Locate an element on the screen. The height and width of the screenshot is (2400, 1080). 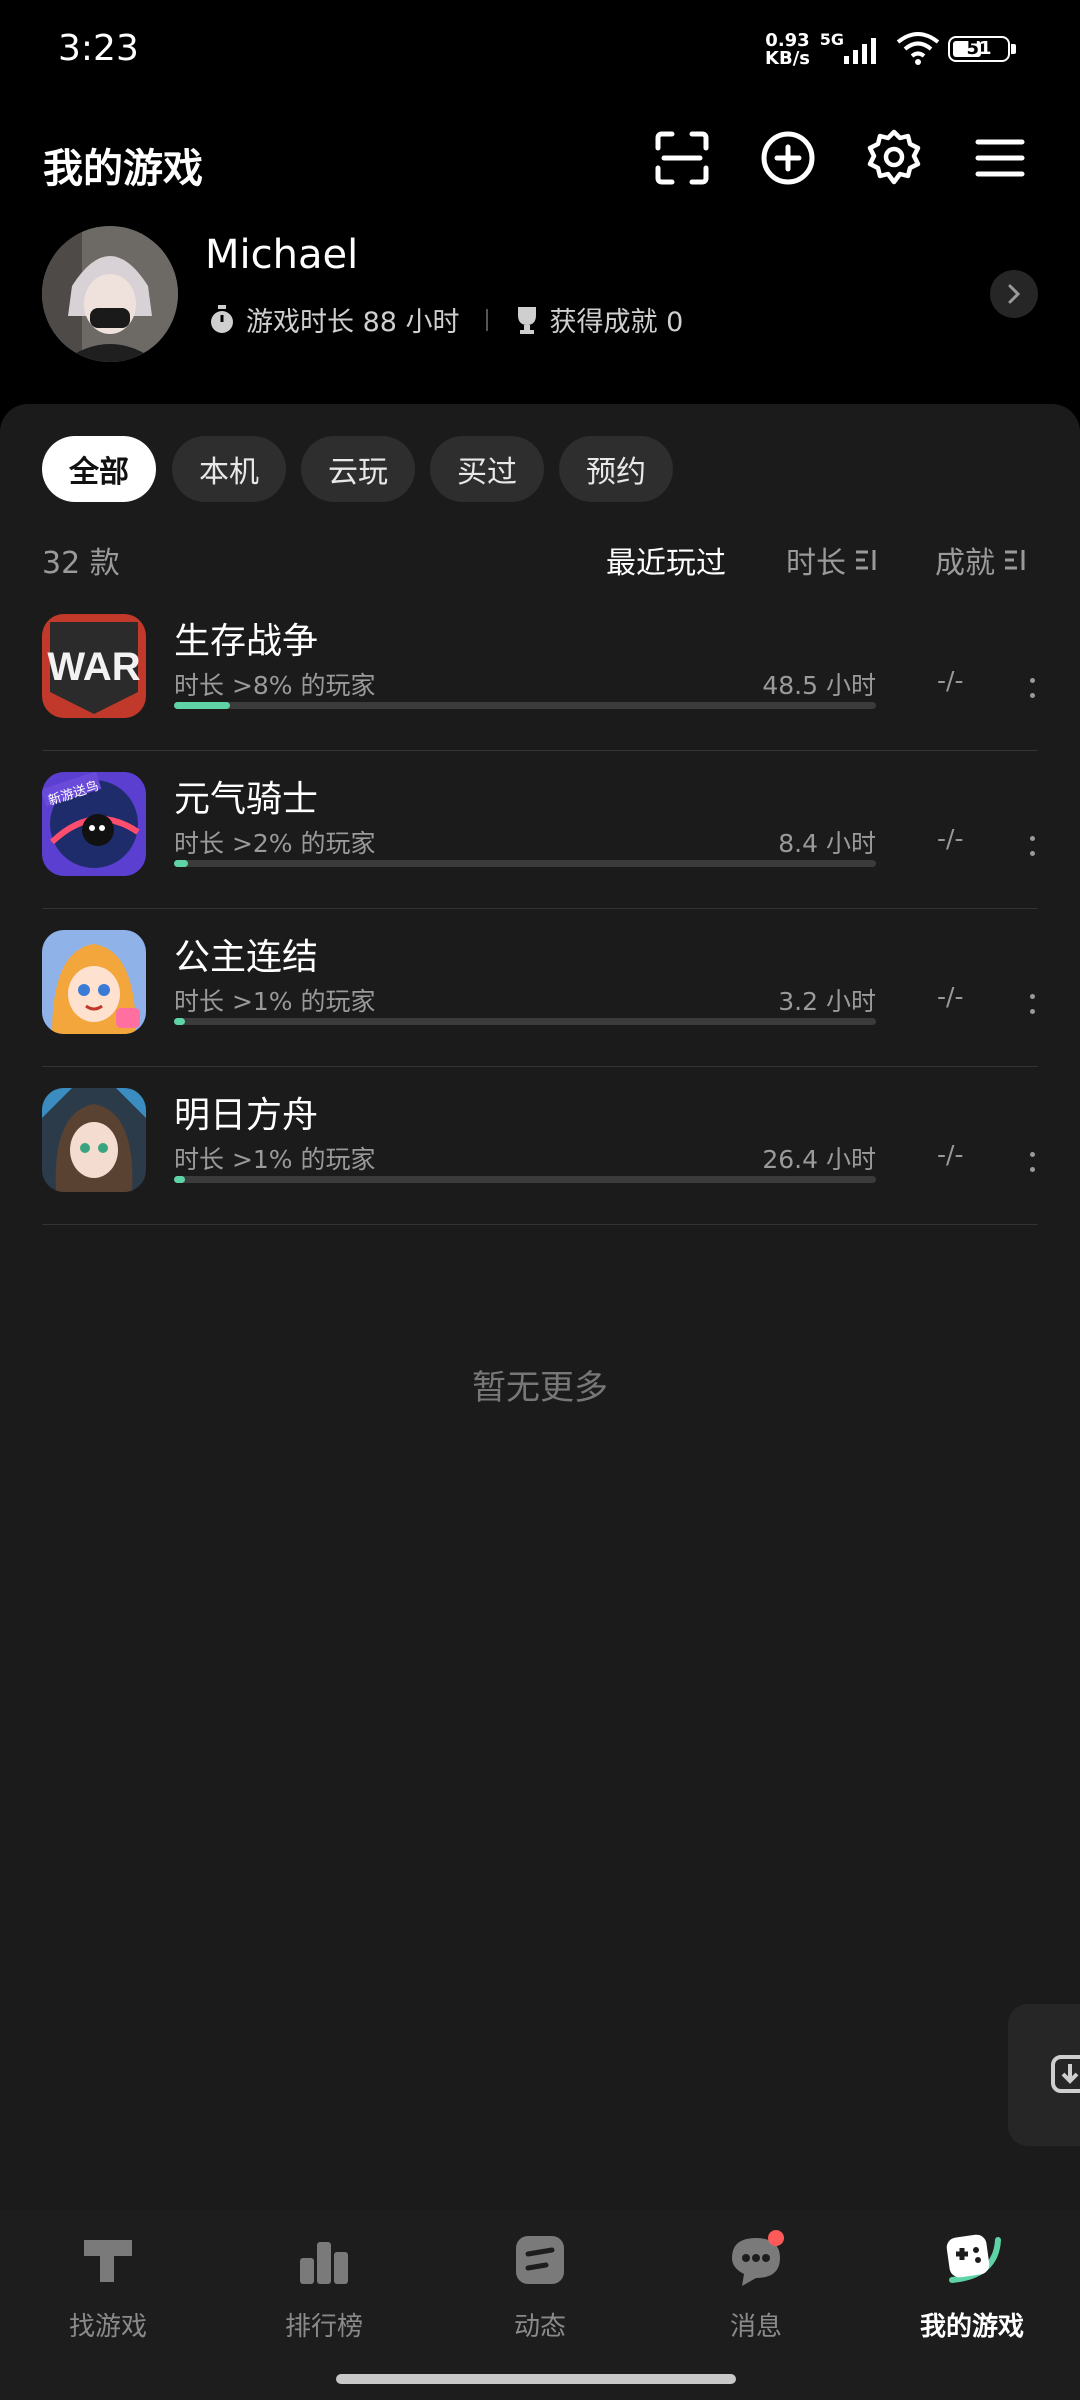
game-name: 生存战争 is located at coordinates (246, 641).